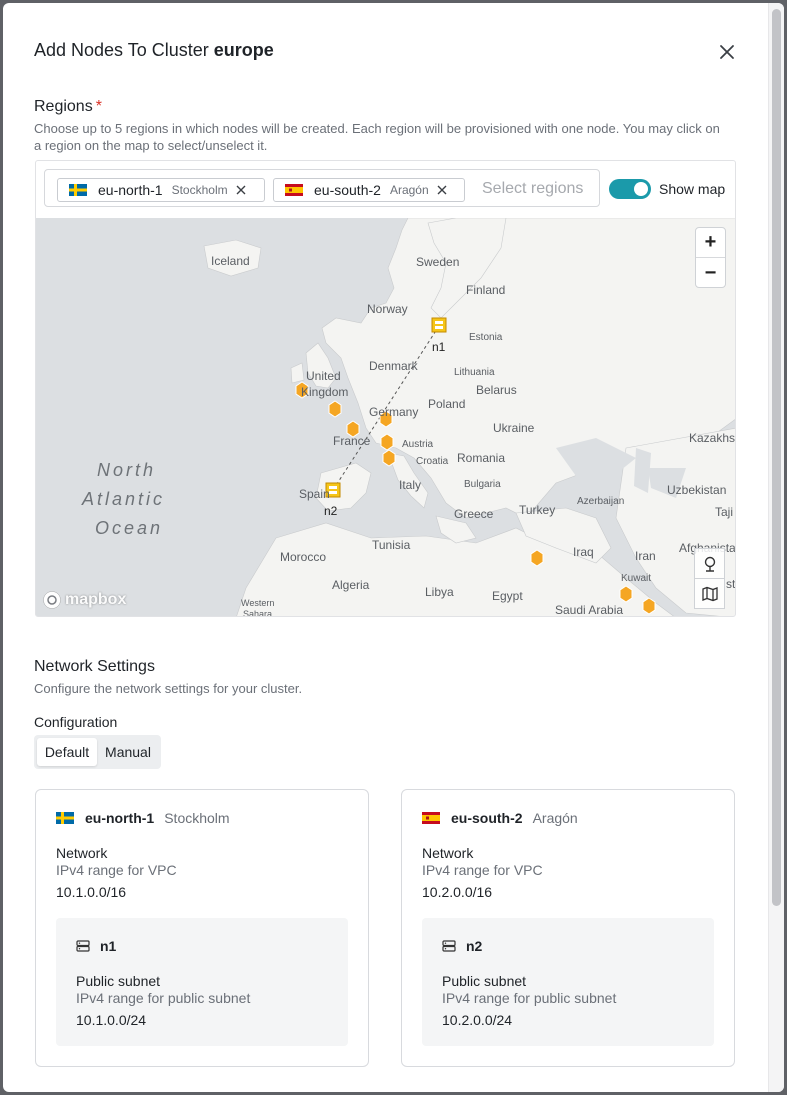 Image resolution: width=787 pixels, height=1095 pixels. Describe the element at coordinates (446, 404) in the screenshot. I see `map-label: Poland` at that location.